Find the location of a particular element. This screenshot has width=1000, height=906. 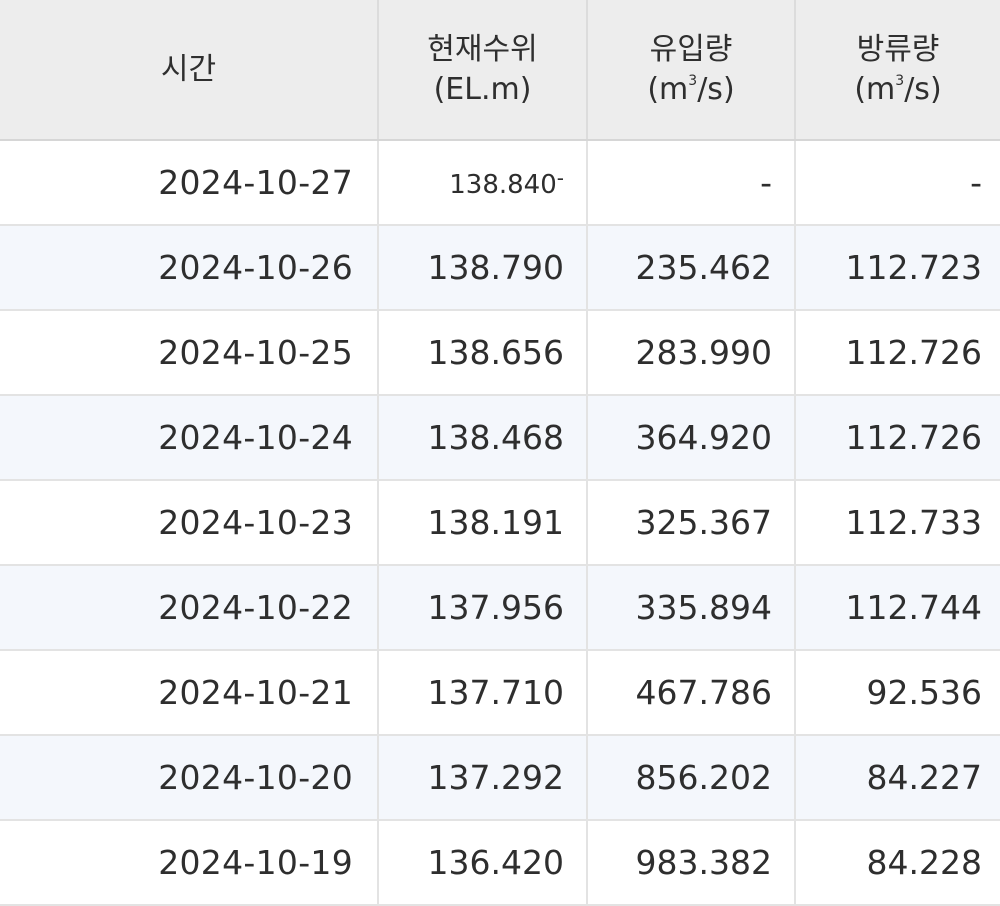

cell-outflow: 84.227 is located at coordinates (897, 778).